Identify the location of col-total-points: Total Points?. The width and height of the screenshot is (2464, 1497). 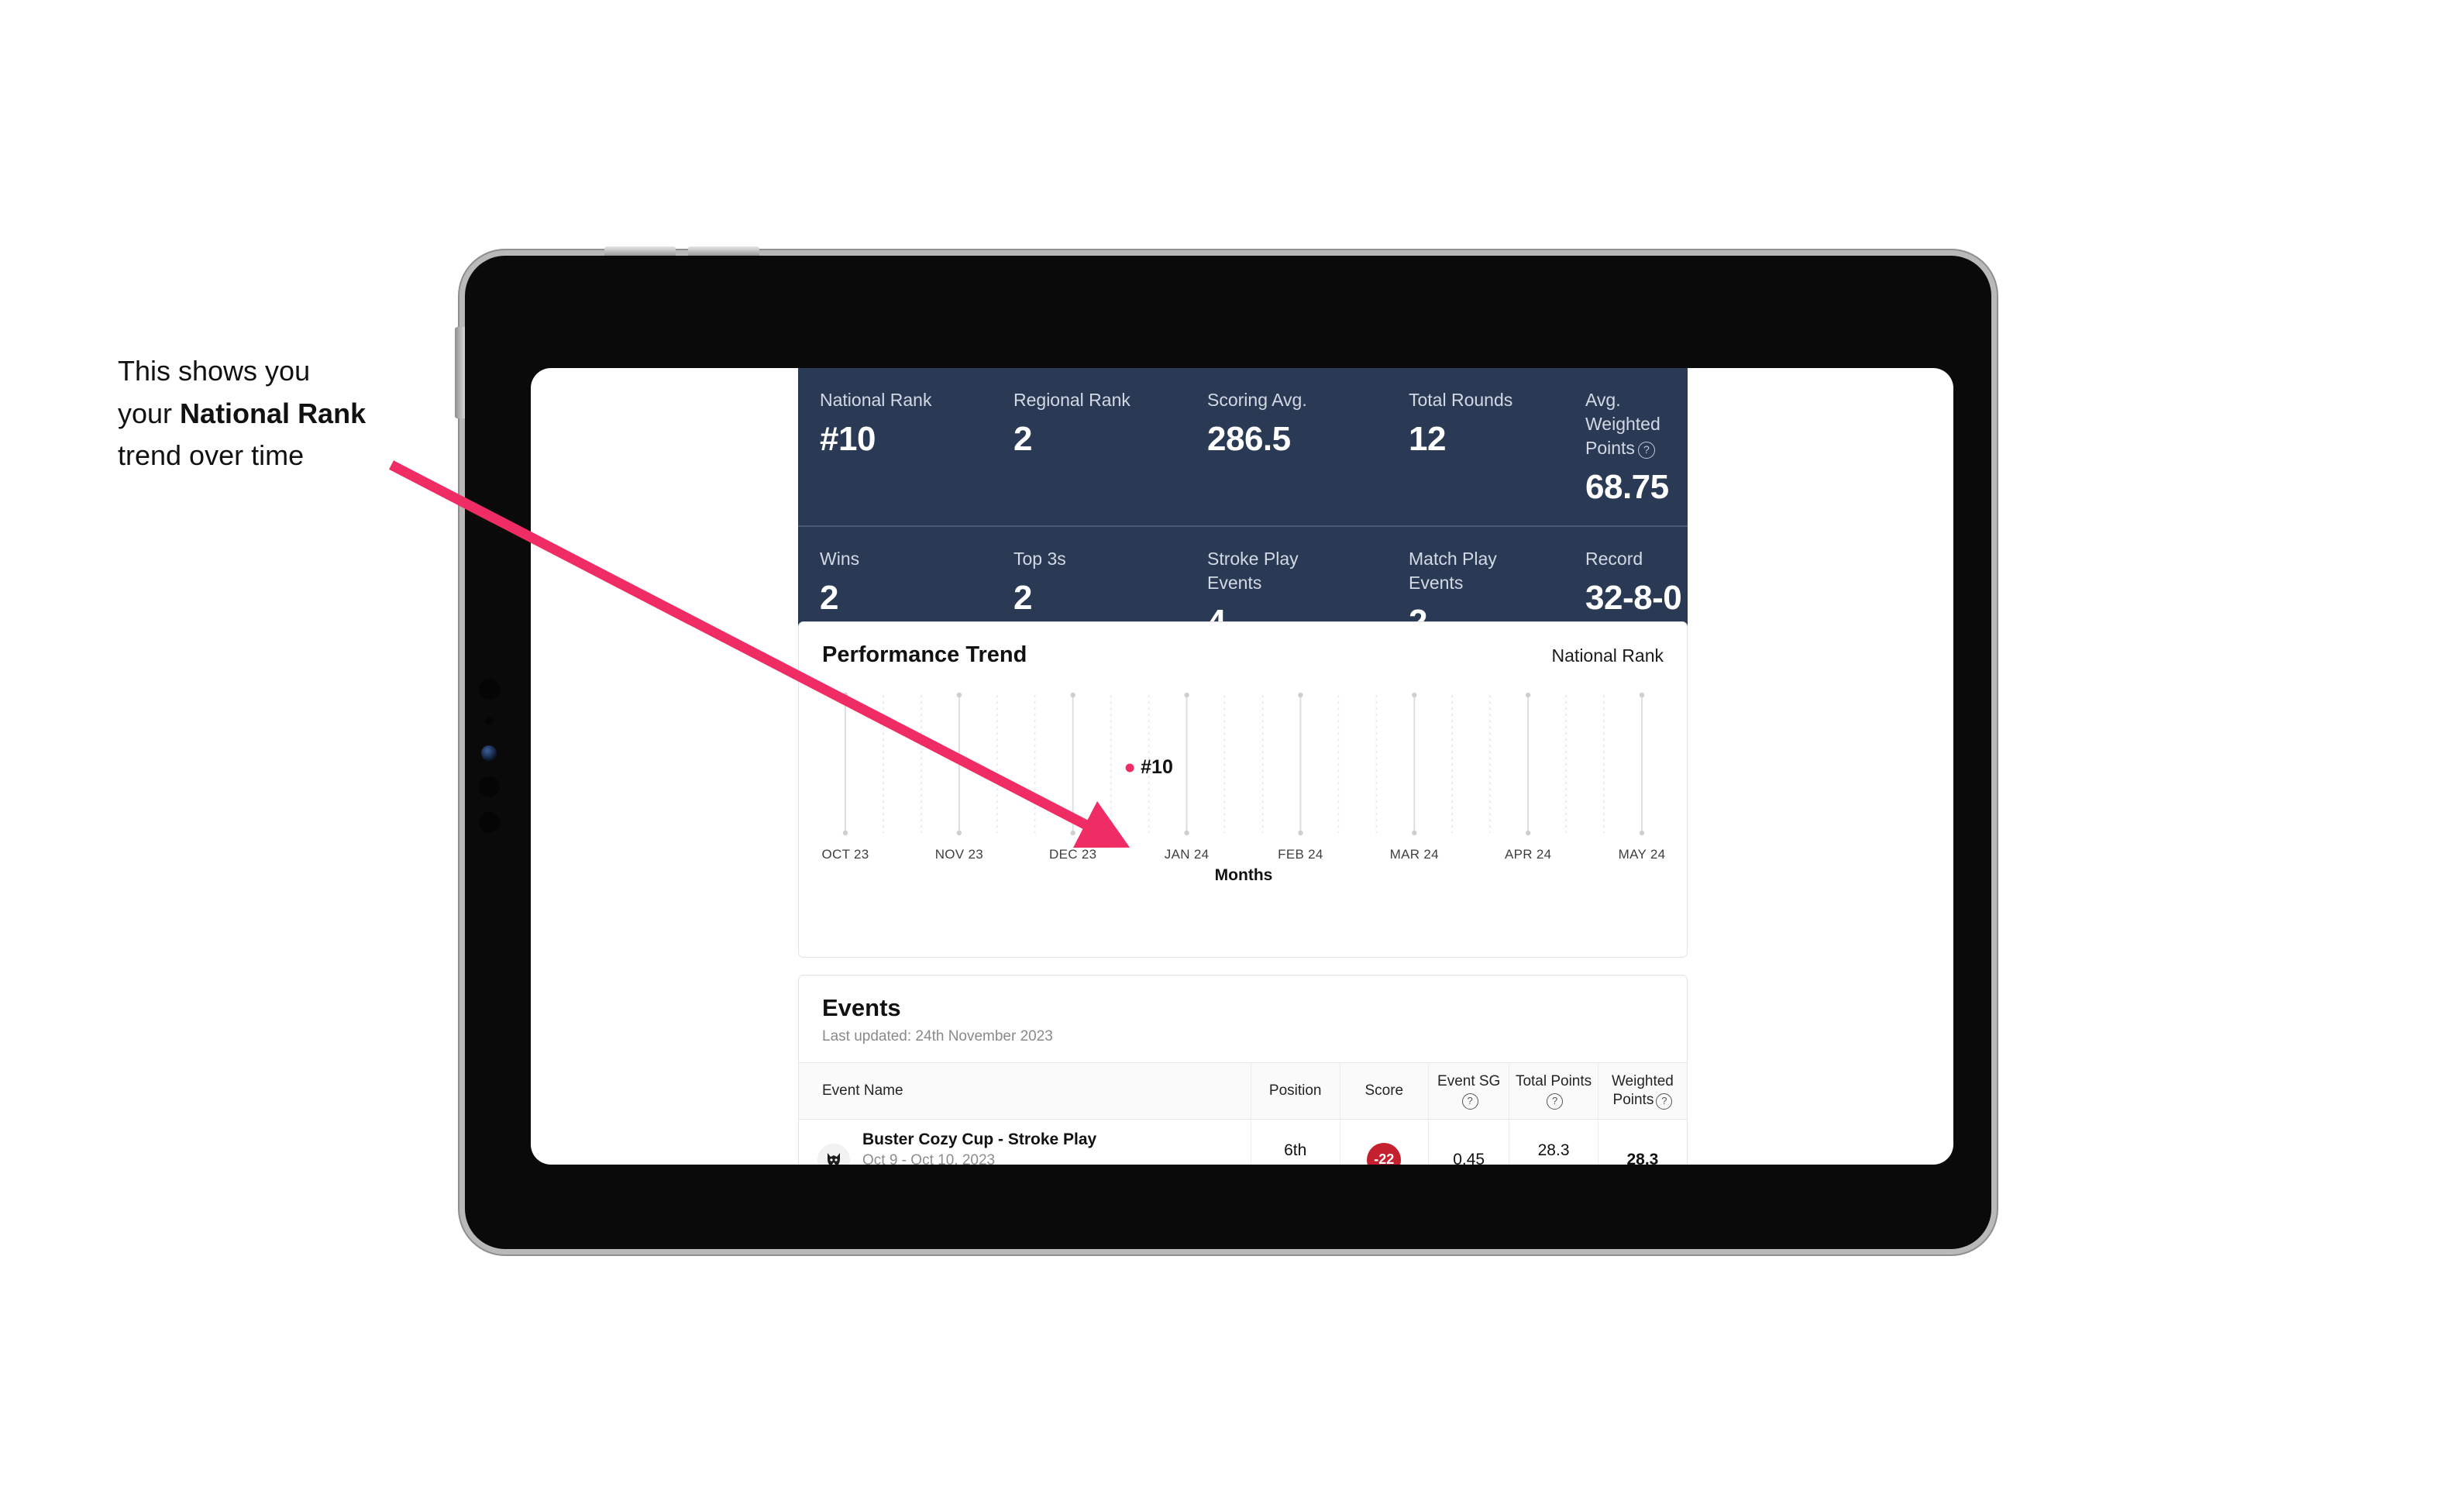
(1554, 1091).